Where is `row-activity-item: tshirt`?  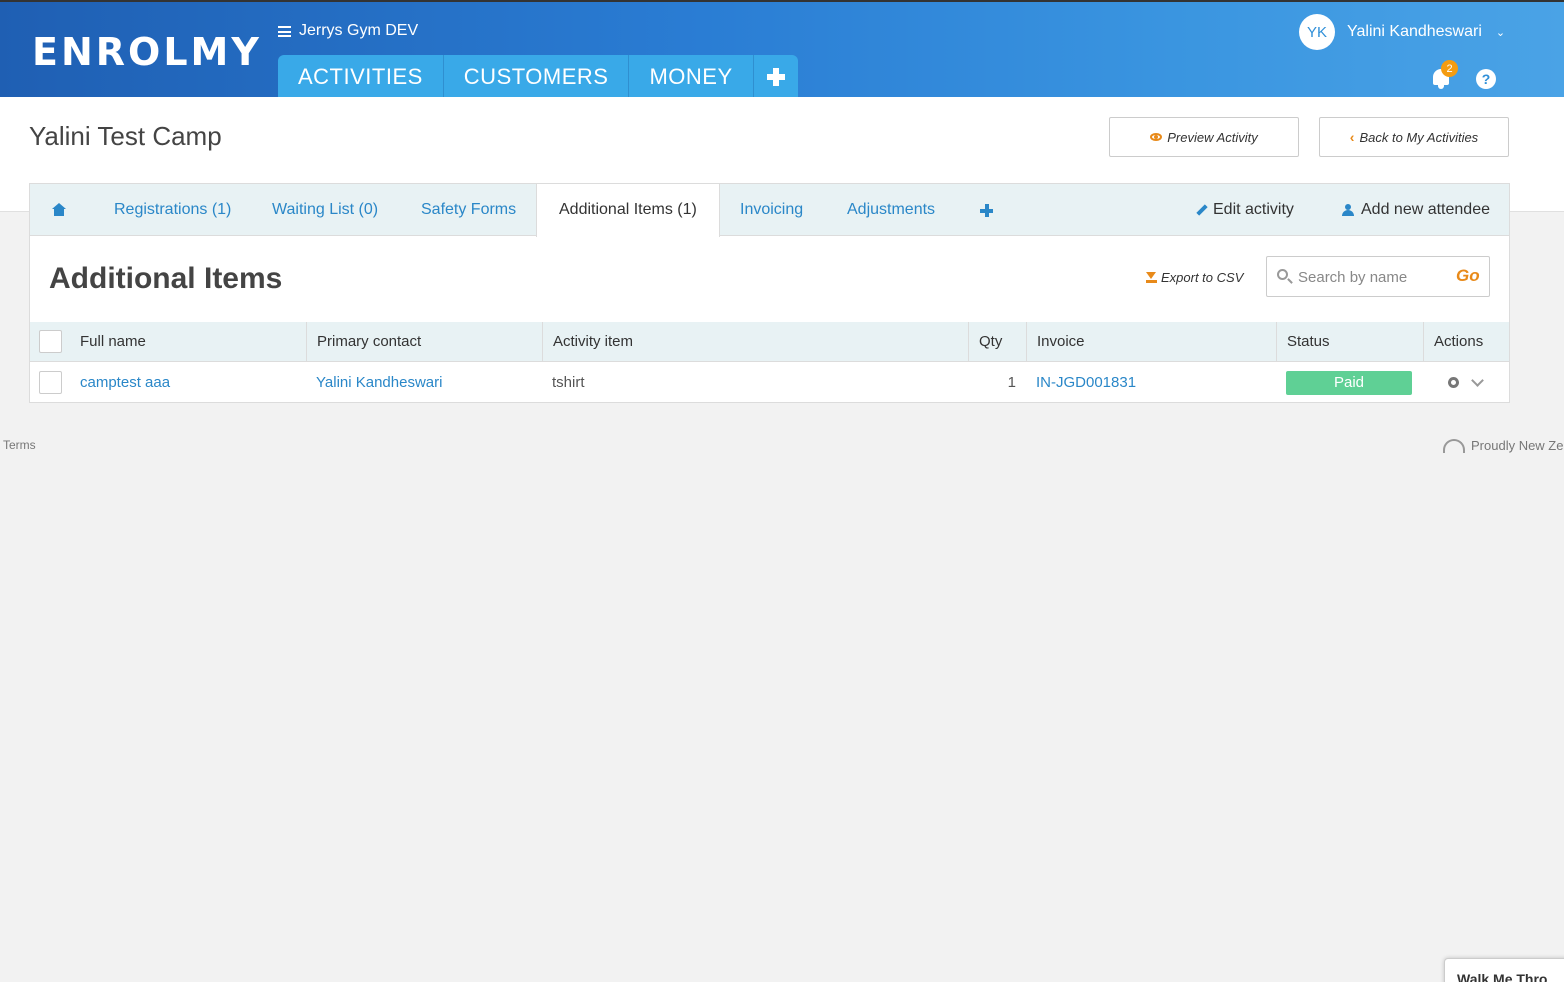
row-activity-item: tshirt is located at coordinates (568, 382).